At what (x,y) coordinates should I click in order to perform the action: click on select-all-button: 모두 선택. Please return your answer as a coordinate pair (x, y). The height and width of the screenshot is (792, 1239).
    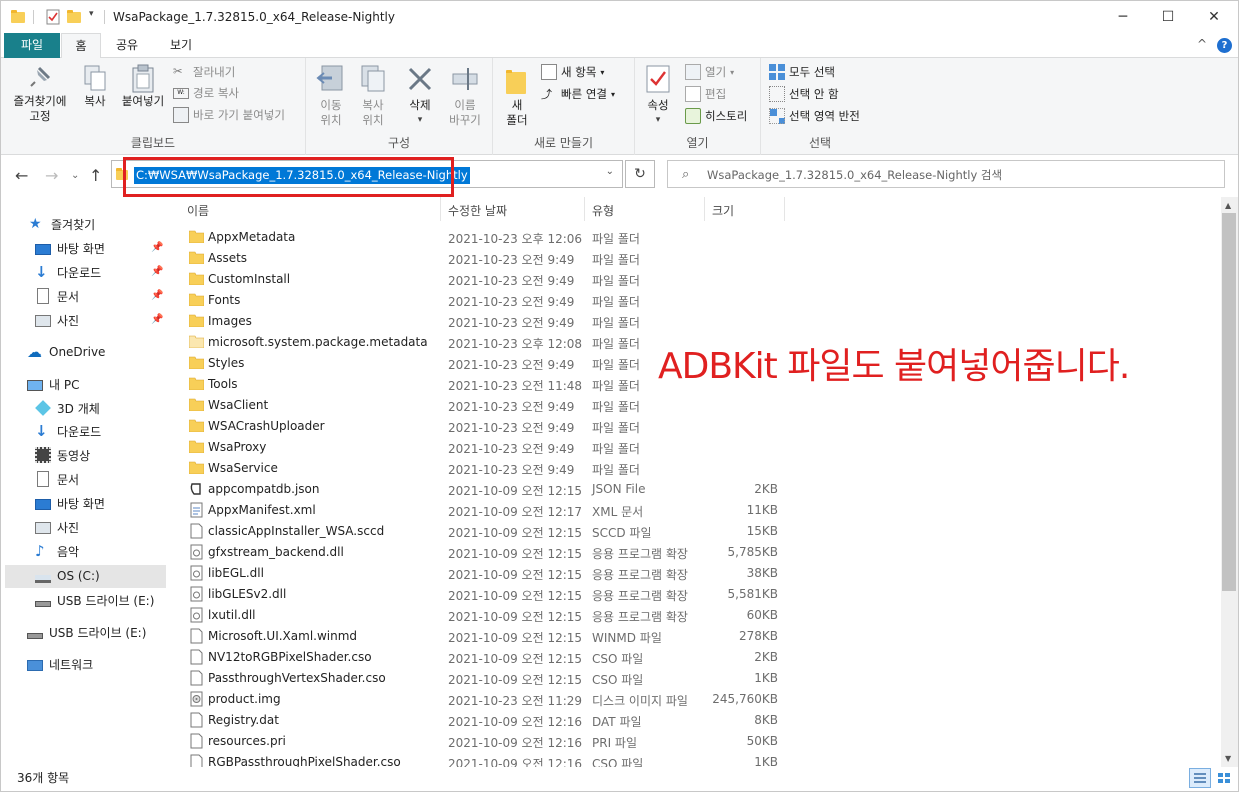
    Looking at the image, I should click on (802, 72).